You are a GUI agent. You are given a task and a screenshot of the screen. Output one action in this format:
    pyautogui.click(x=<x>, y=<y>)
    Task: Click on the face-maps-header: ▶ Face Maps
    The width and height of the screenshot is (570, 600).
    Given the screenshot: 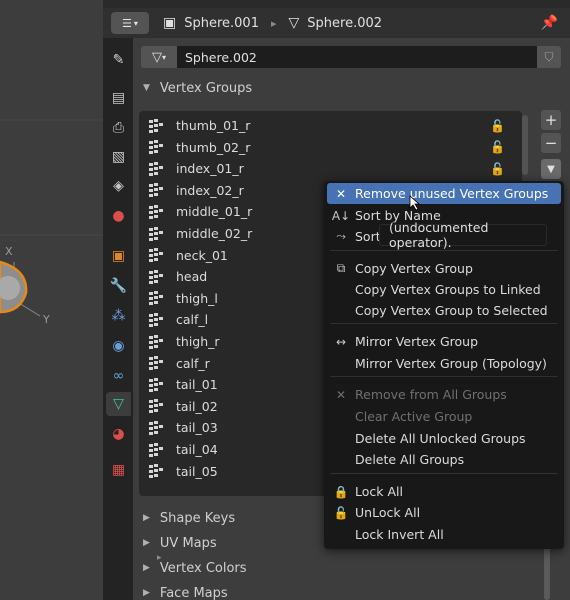 What is the action you would take?
    pyautogui.click(x=351, y=591)
    